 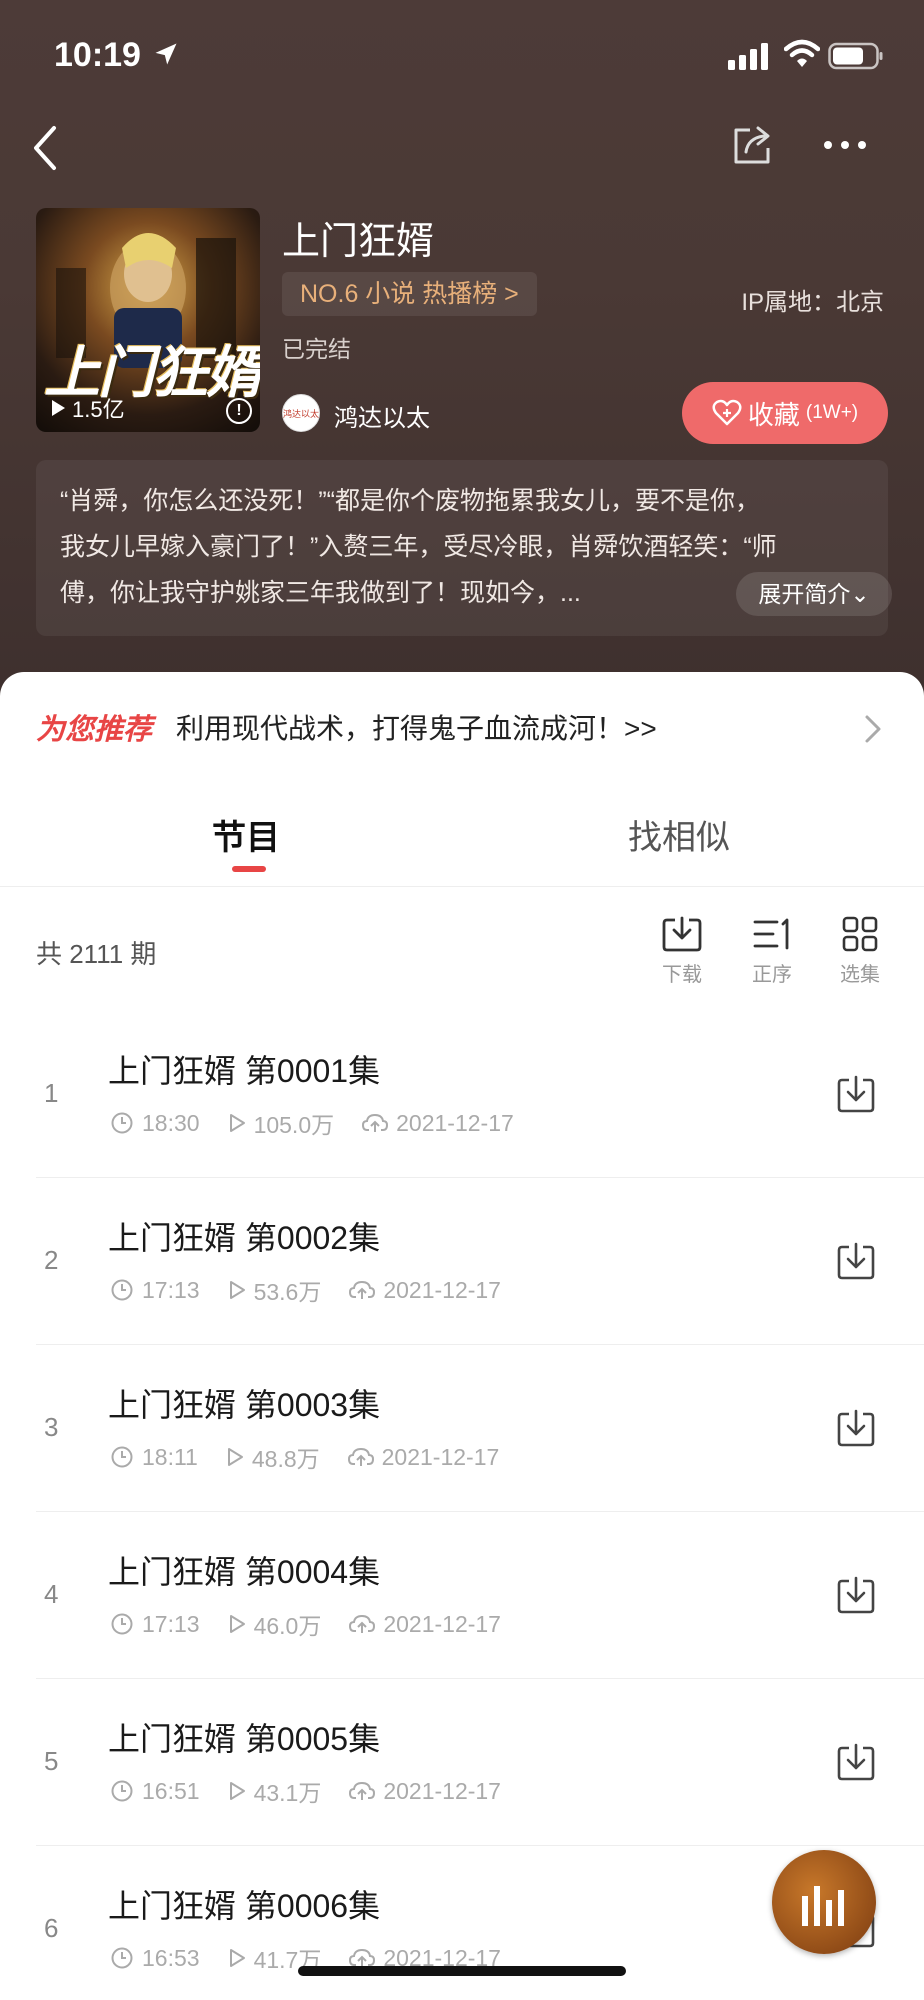 I want to click on completion-status: 已完结, so click(x=316, y=349).